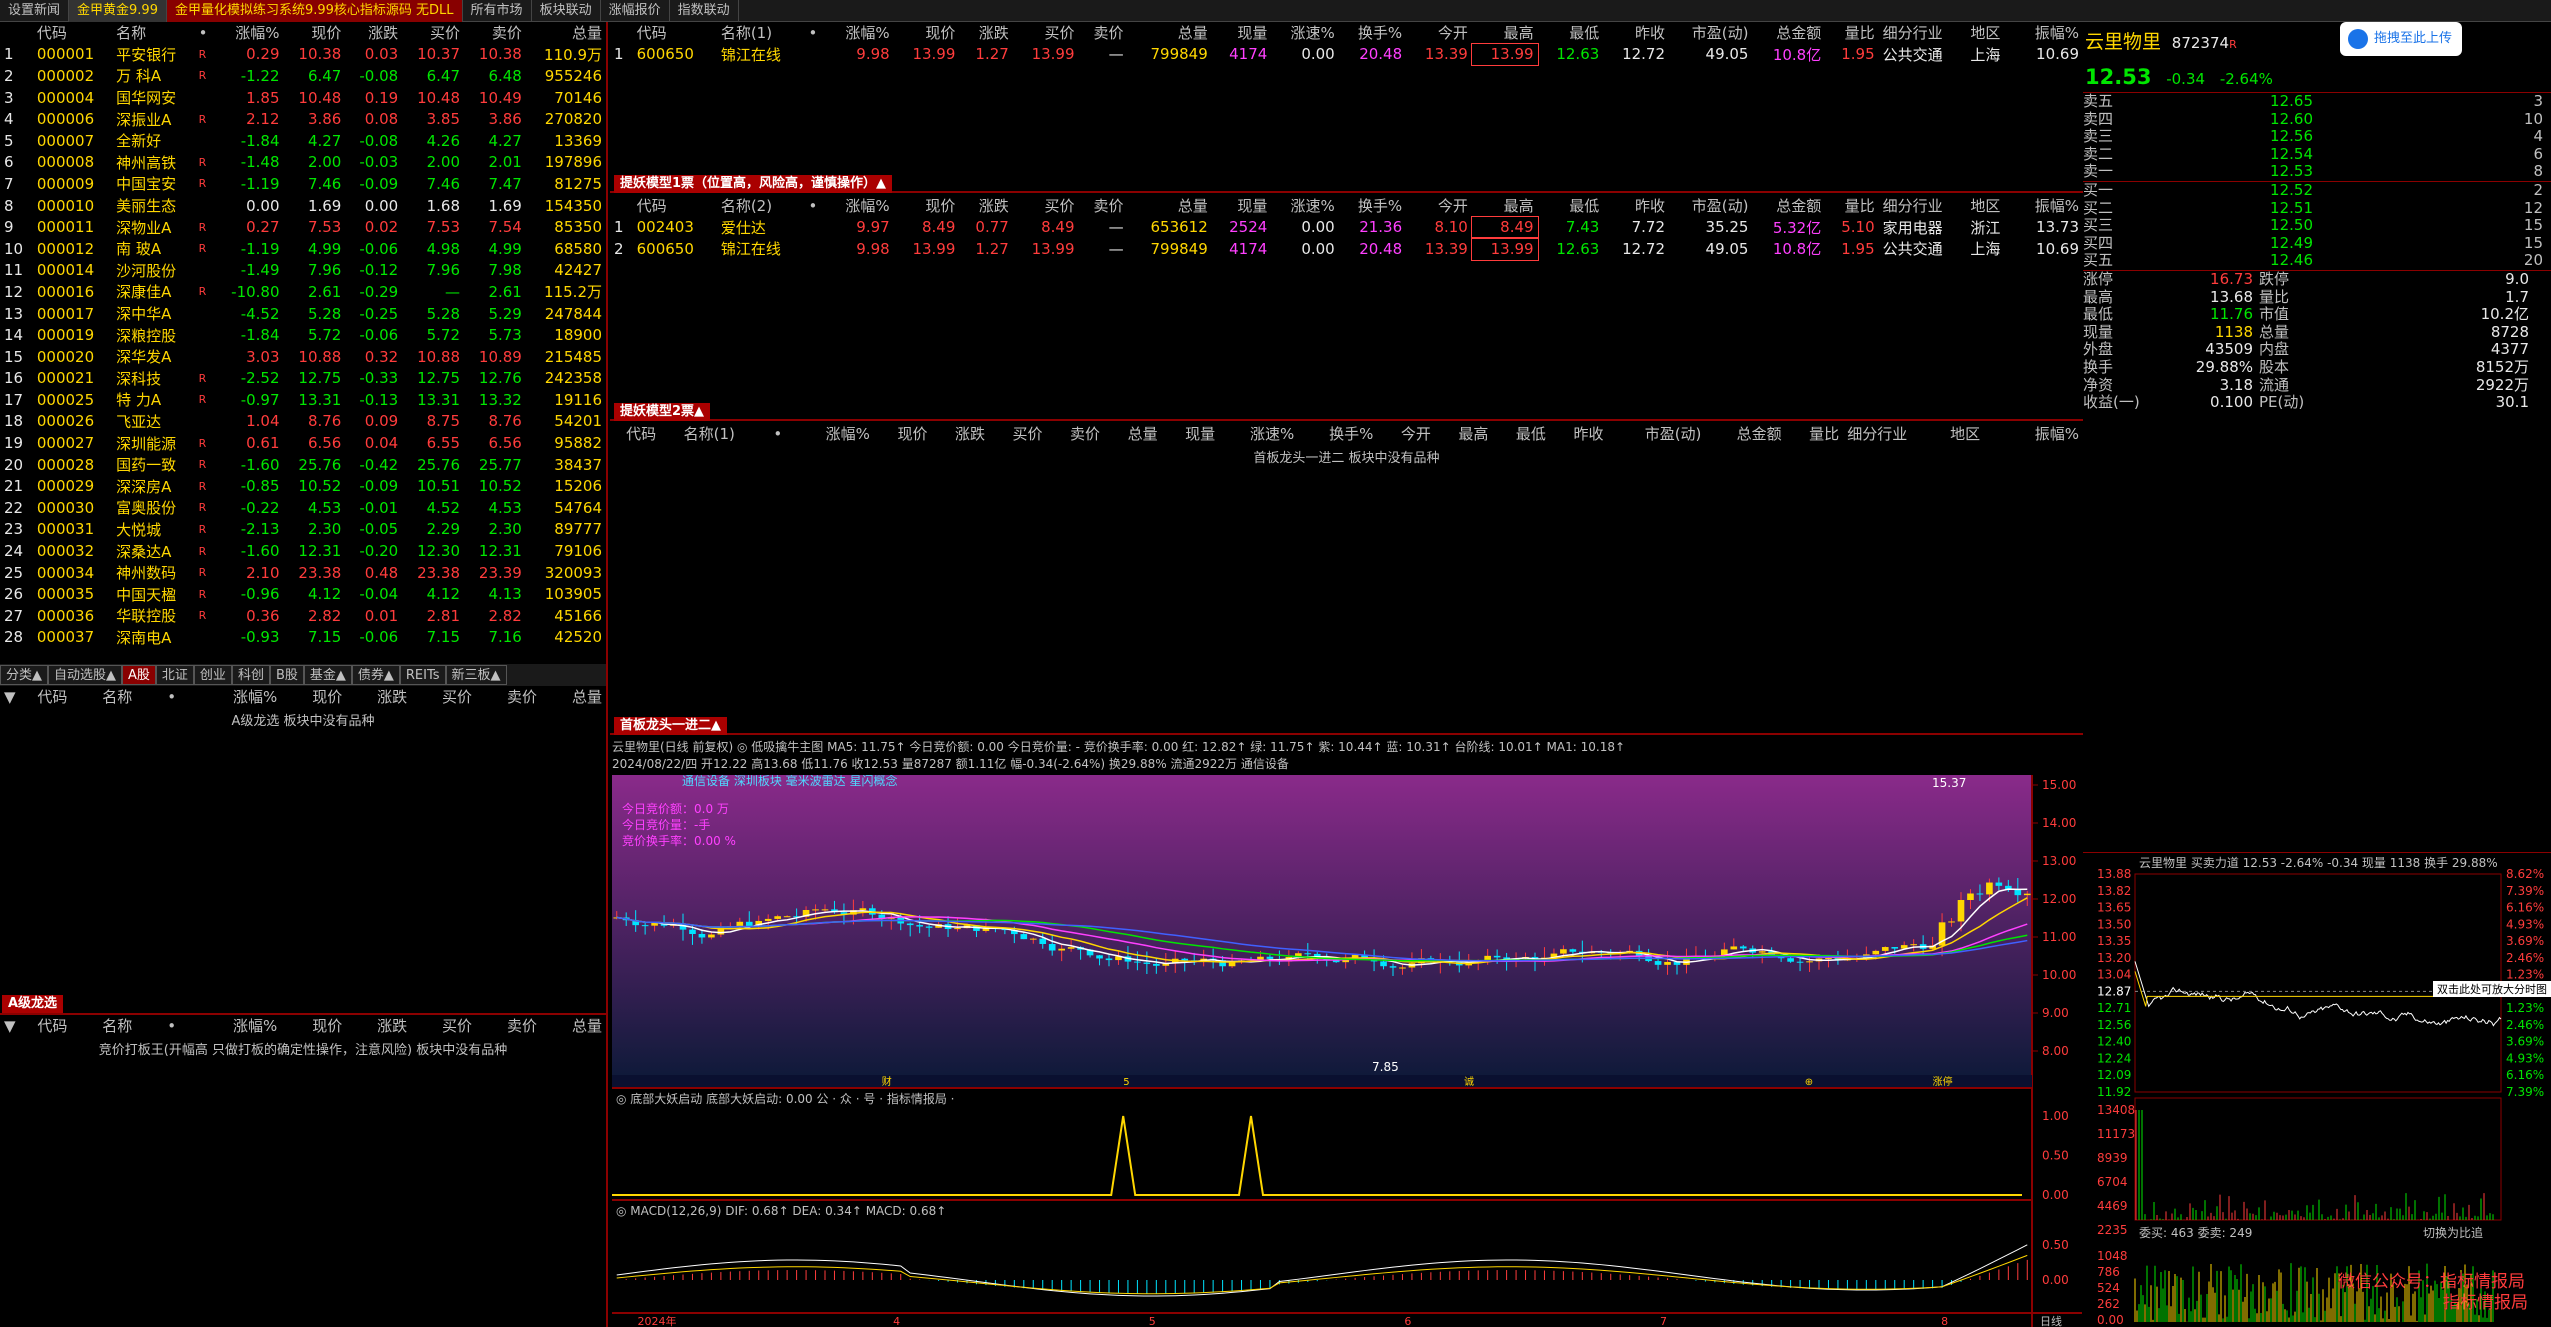 This screenshot has height=1327, width=2551. What do you see at coordinates (2317, 190) in the screenshot?
I see `book-row: 买一 12.52 2` at bounding box center [2317, 190].